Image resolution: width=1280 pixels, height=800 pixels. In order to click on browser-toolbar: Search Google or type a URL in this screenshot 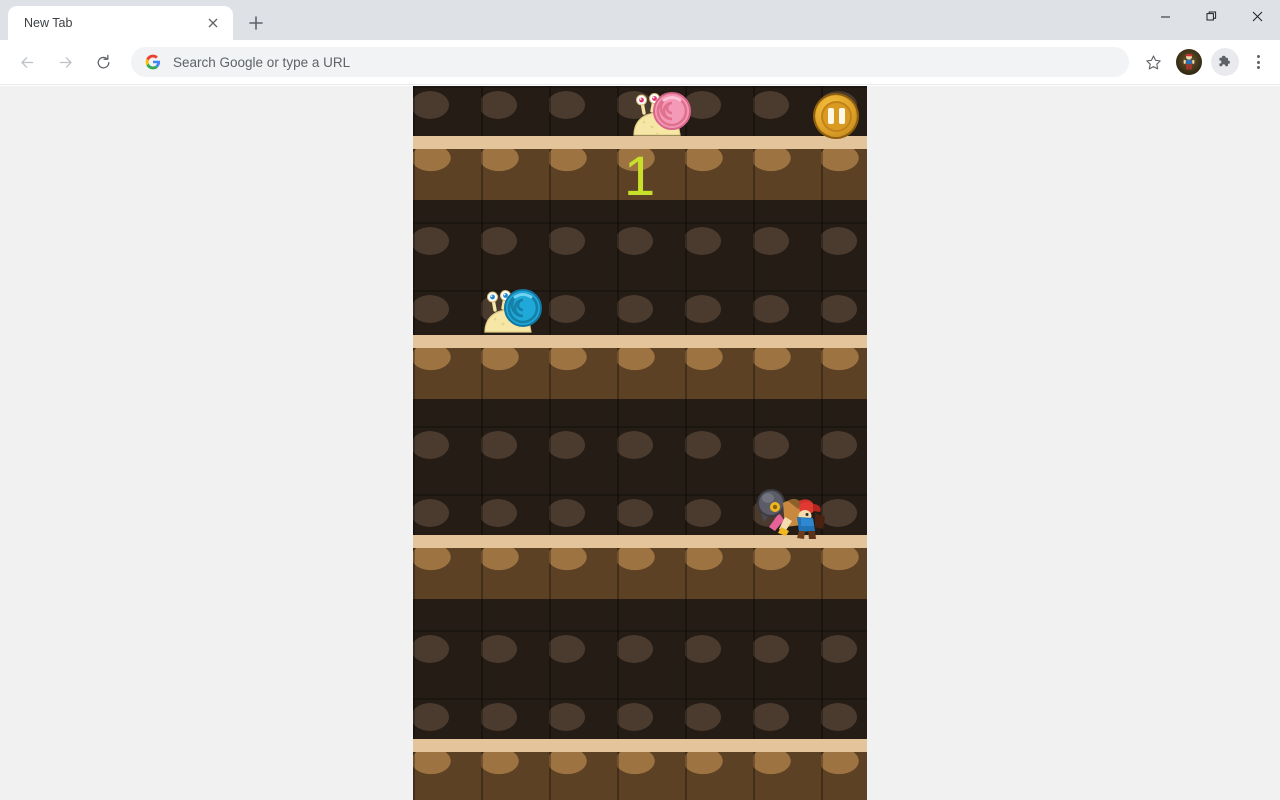, I will do `click(640, 62)`.